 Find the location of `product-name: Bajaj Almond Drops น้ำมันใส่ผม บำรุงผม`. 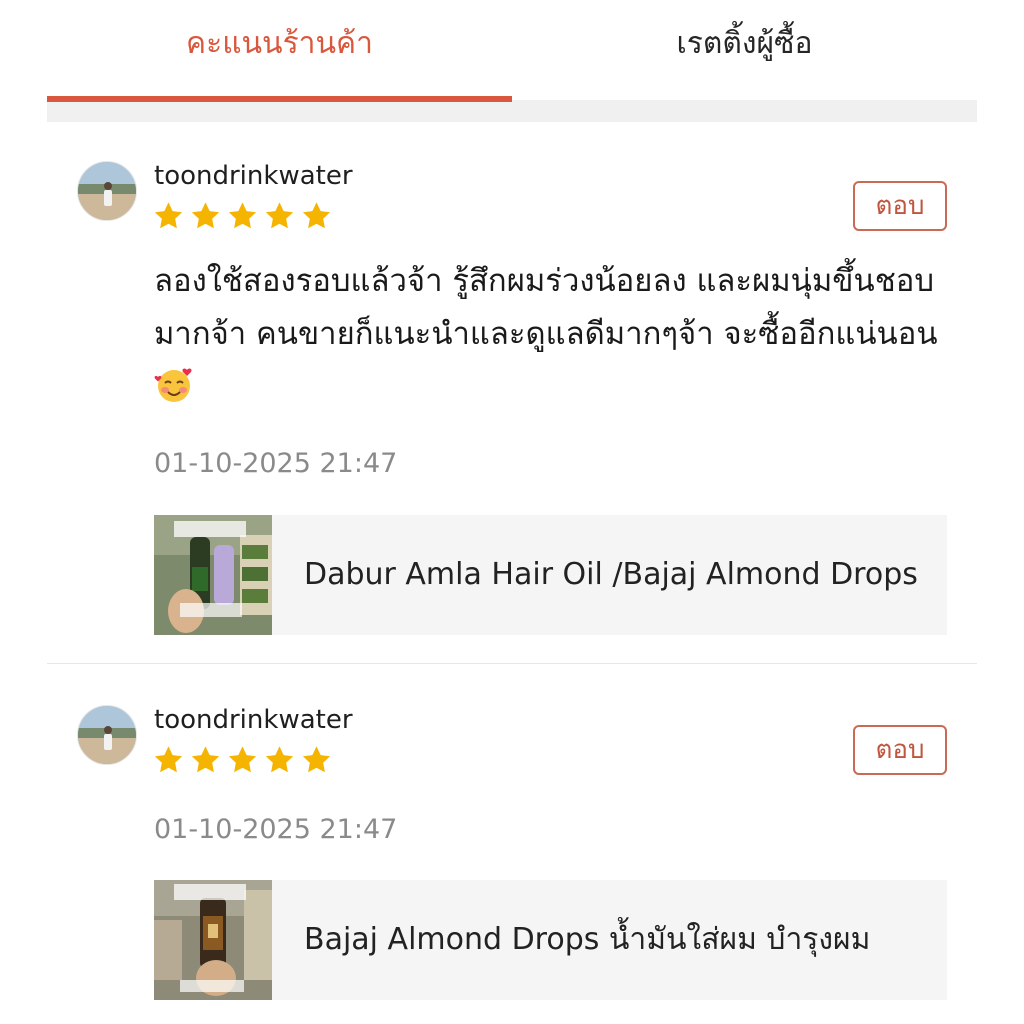

product-name: Bajaj Almond Drops น้ำมันใส่ผม บำรุงผม is located at coordinates (587, 939).